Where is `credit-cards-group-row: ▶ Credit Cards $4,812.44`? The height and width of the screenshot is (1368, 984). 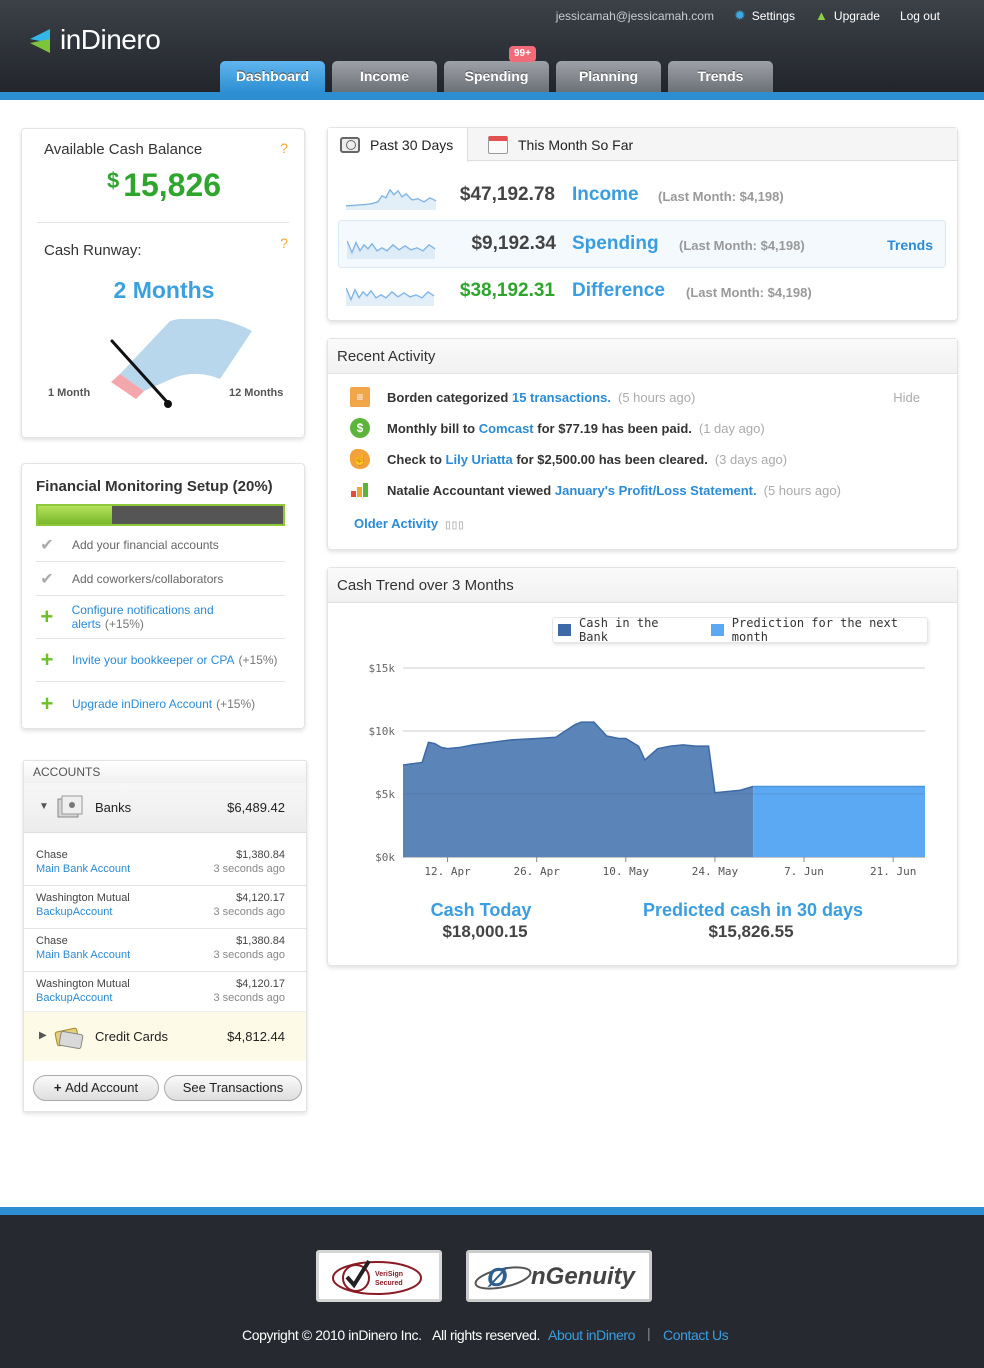
credit-cards-group-row: ▶ Credit Cards $4,812.44 is located at coordinates (165, 1036).